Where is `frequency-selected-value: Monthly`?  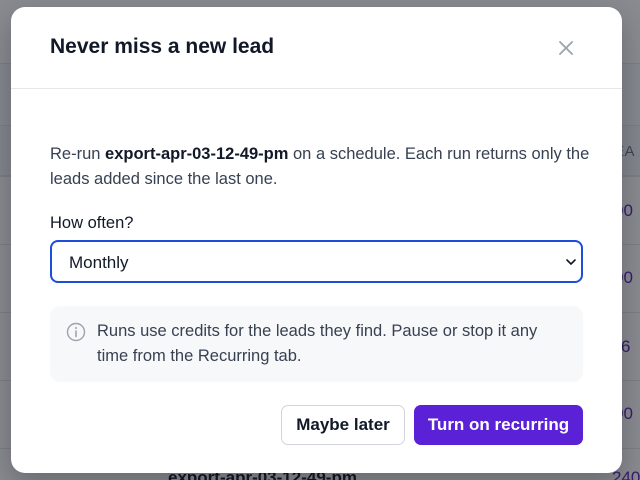
frequency-selected-value: Monthly is located at coordinates (99, 262).